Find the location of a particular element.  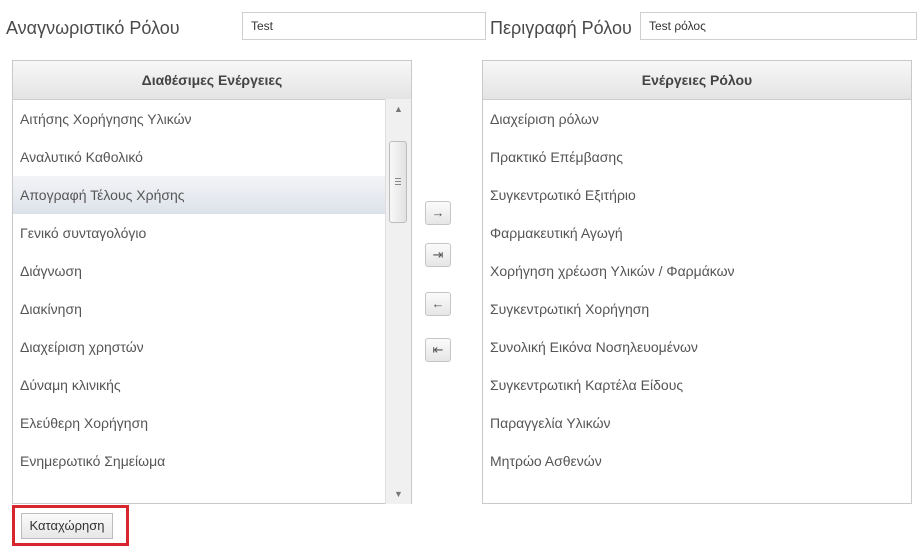

role-action-item: Φαρμακευτική Αγωγή is located at coordinates (697, 233).